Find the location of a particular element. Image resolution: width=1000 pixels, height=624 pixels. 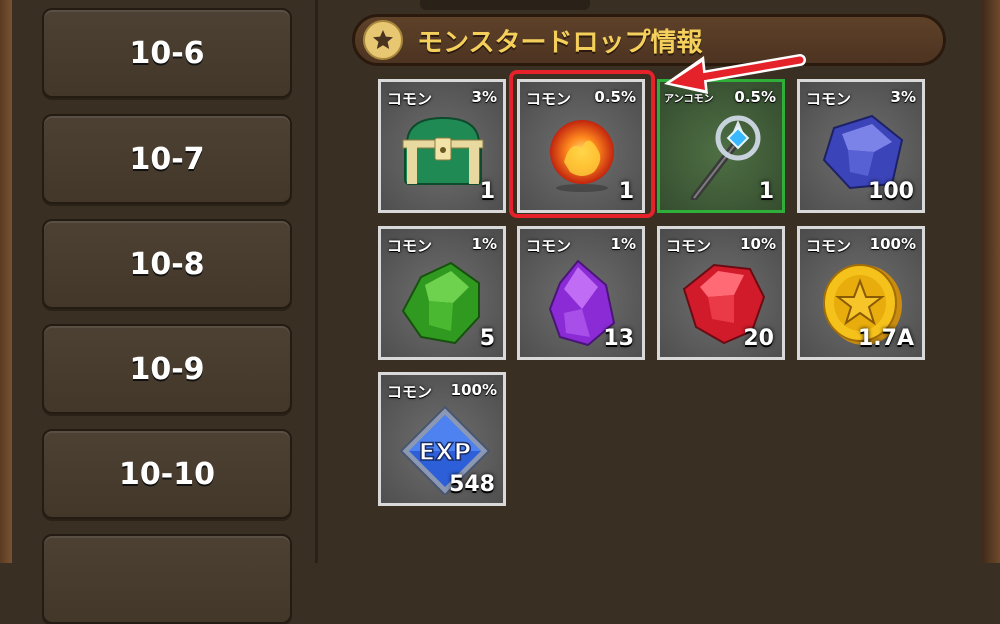

stage-button-10-9: 10-9 is located at coordinates (167, 369).